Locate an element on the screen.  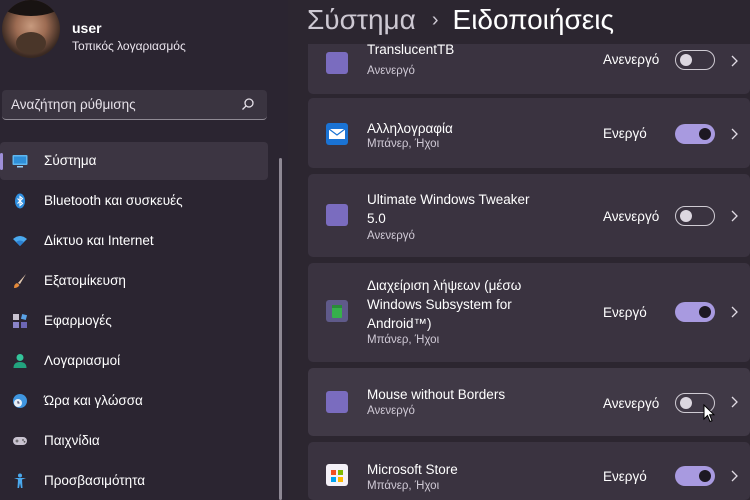
sidebar-item-bluetooth: Bluetooth και συσκευές is located at coordinates (134, 201).